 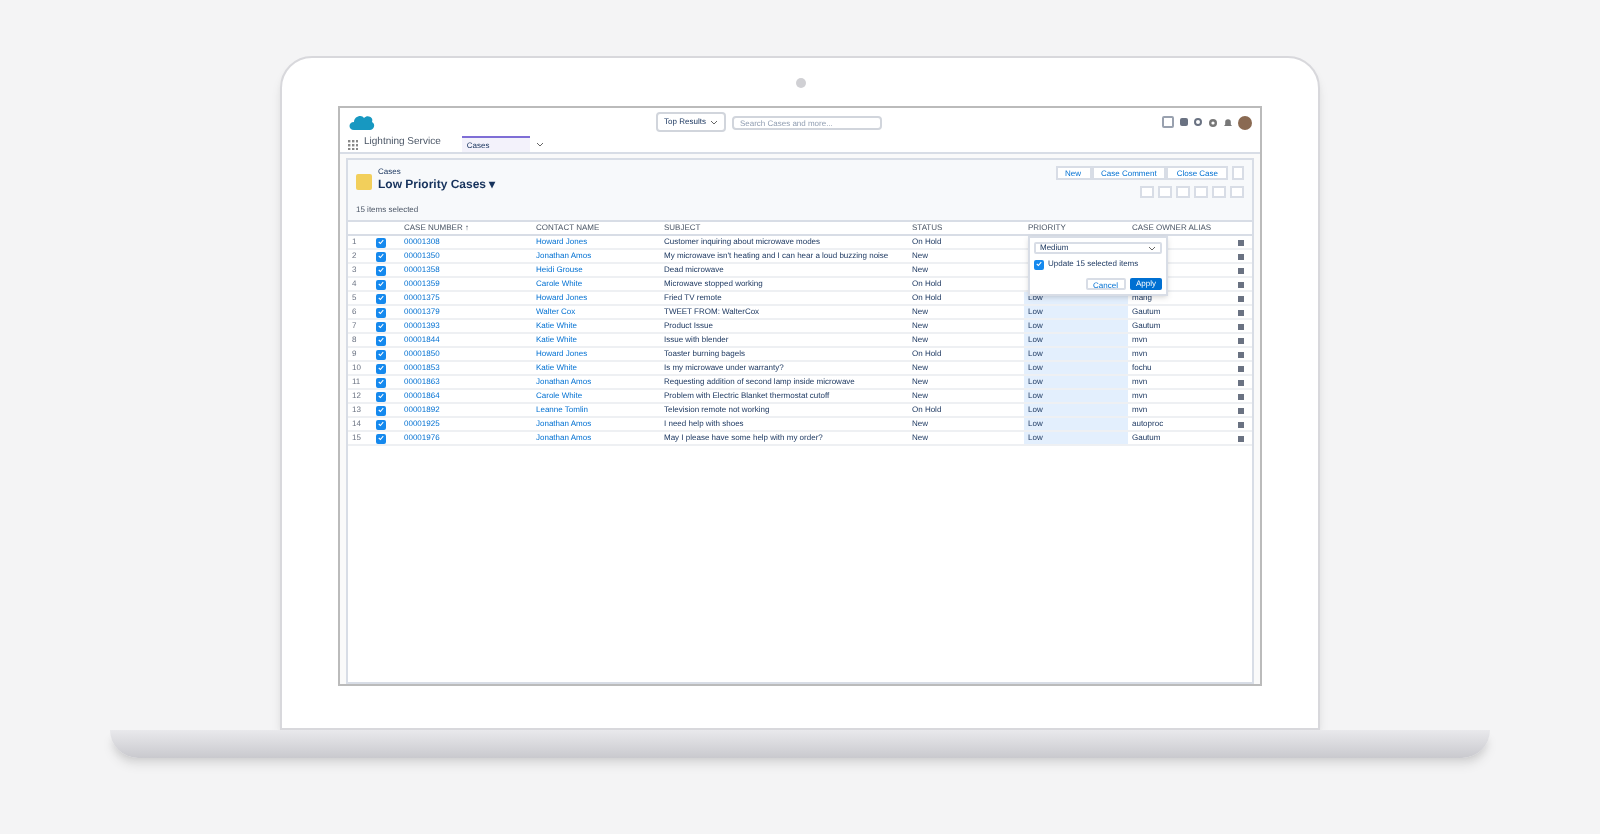 What do you see at coordinates (362, 122) in the screenshot?
I see `cloud-logo-icon` at bounding box center [362, 122].